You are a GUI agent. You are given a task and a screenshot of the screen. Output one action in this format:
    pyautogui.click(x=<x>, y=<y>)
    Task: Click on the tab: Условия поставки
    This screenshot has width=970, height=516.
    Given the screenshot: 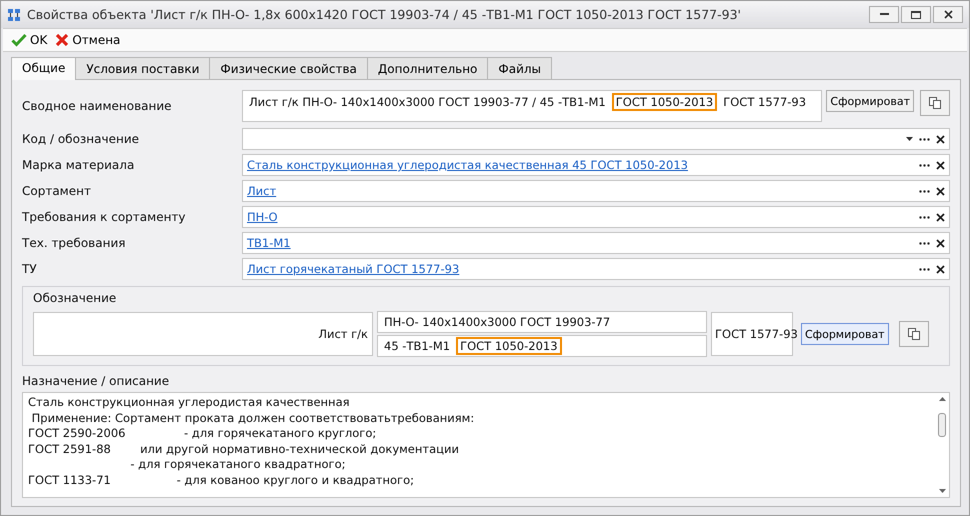 What is the action you would take?
    pyautogui.click(x=142, y=68)
    